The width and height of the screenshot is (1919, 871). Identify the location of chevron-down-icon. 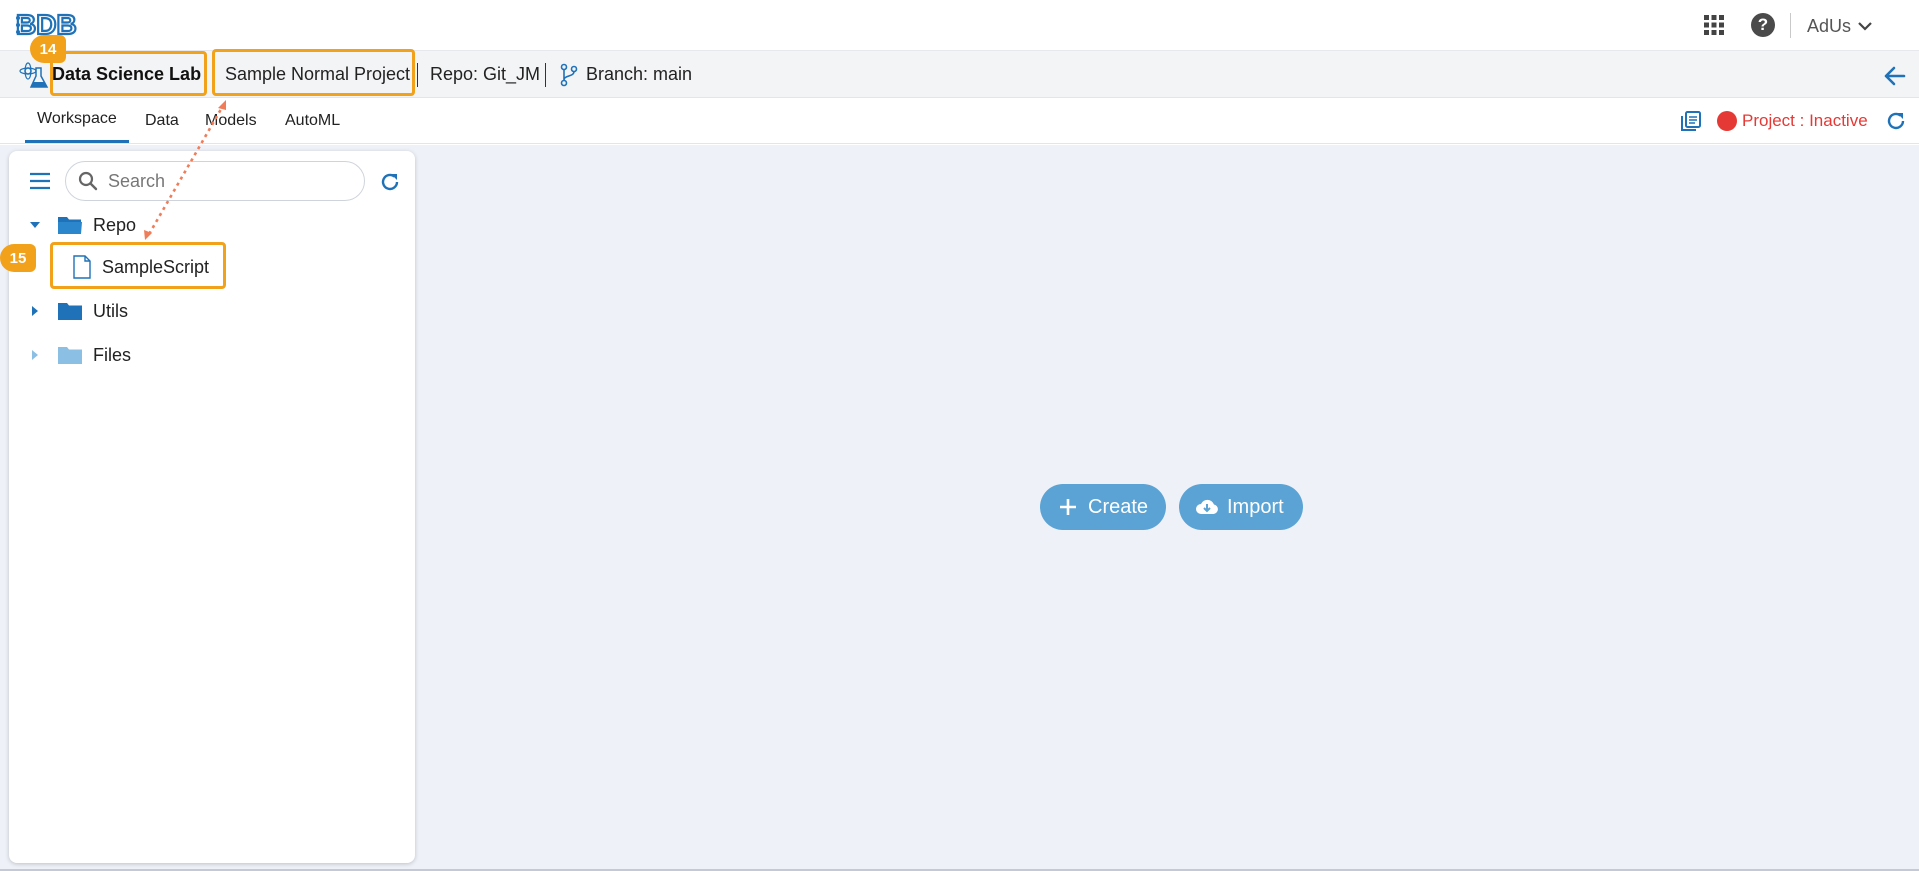
(1865, 26).